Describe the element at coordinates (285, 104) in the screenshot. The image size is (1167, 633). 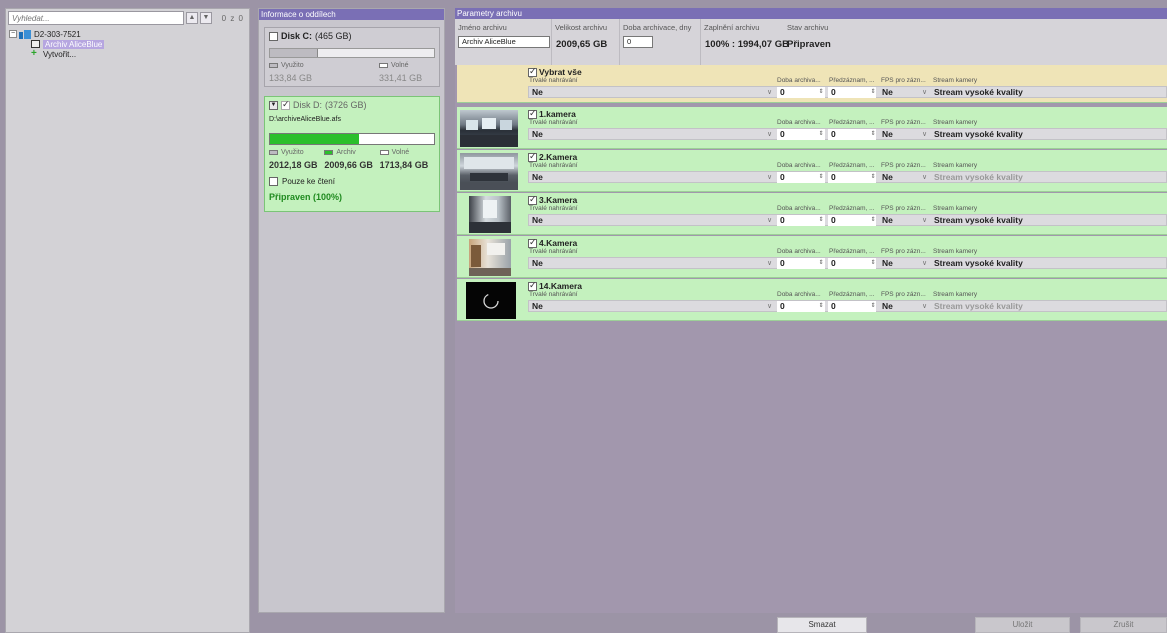
I see `disk-d-checkbox` at that location.